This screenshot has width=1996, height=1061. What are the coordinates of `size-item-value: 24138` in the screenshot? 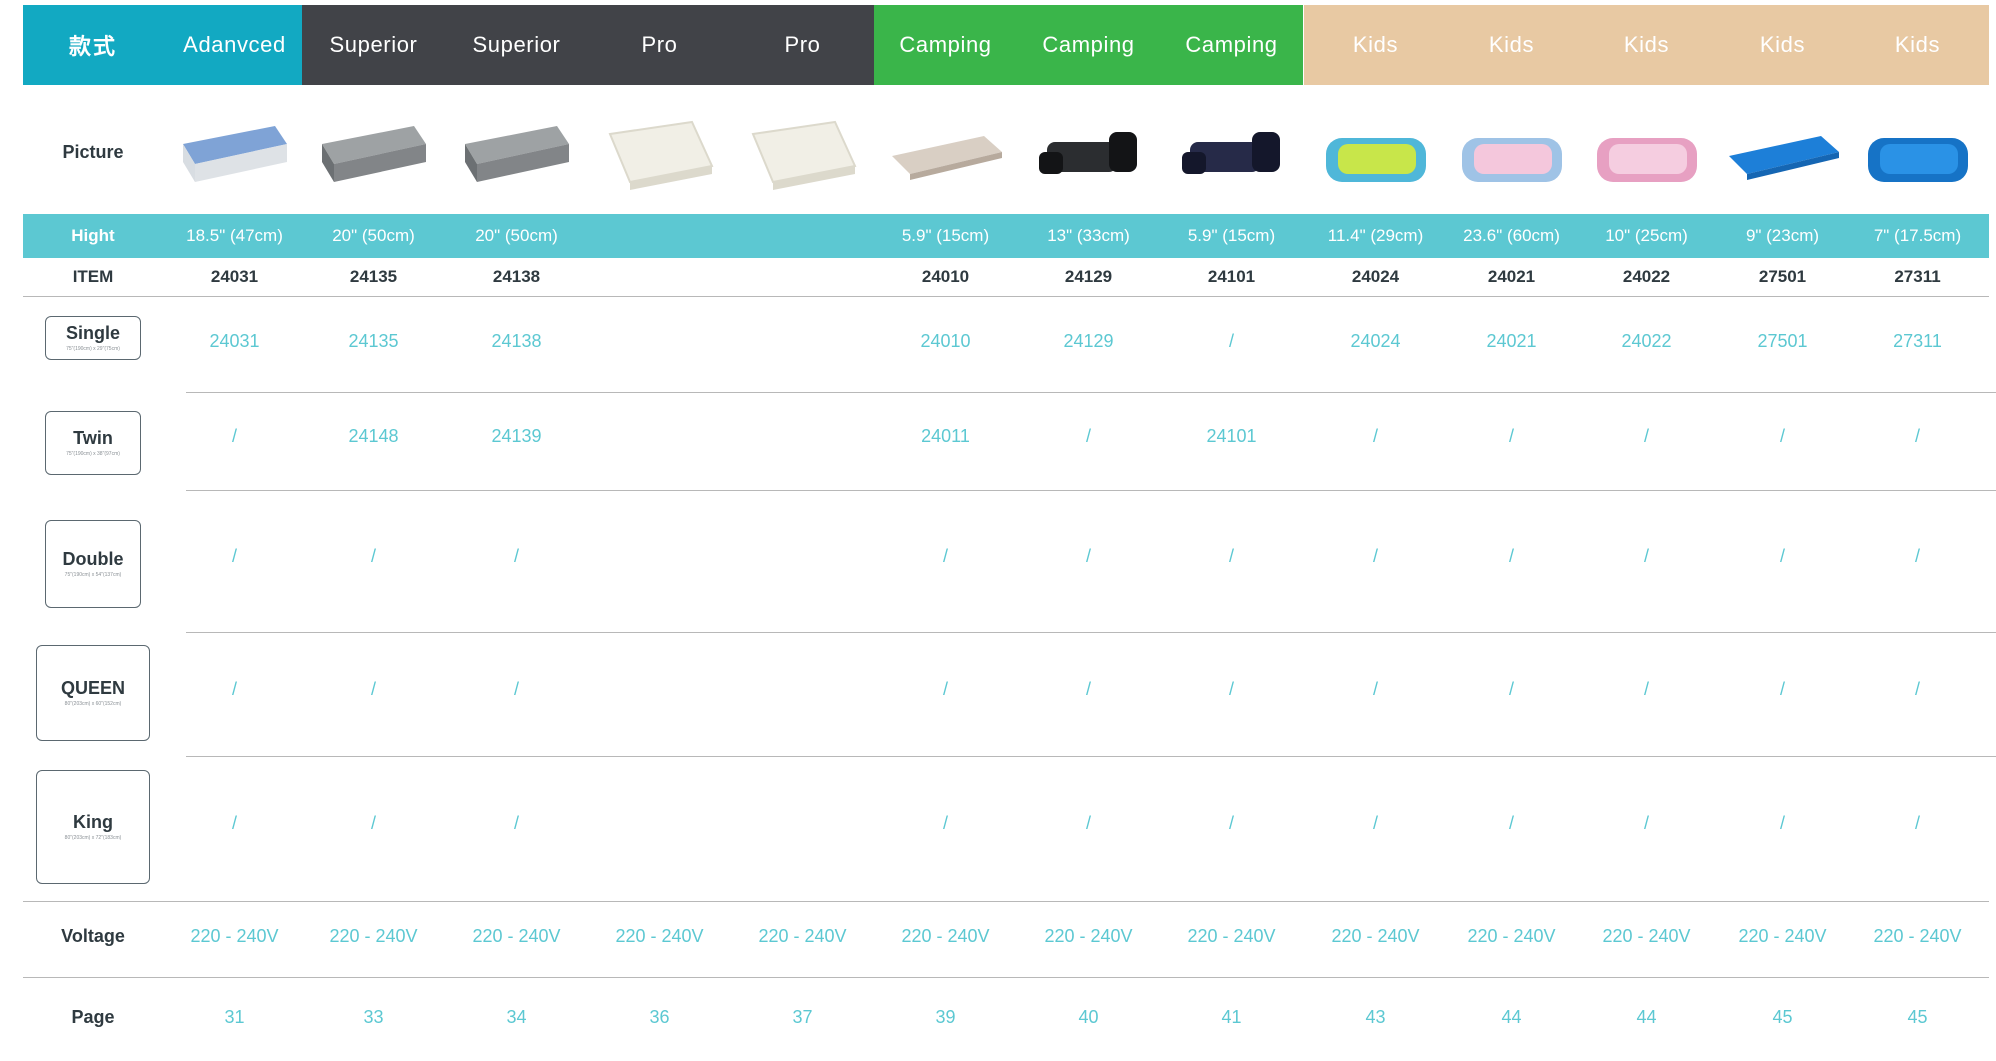 It's located at (516, 341).